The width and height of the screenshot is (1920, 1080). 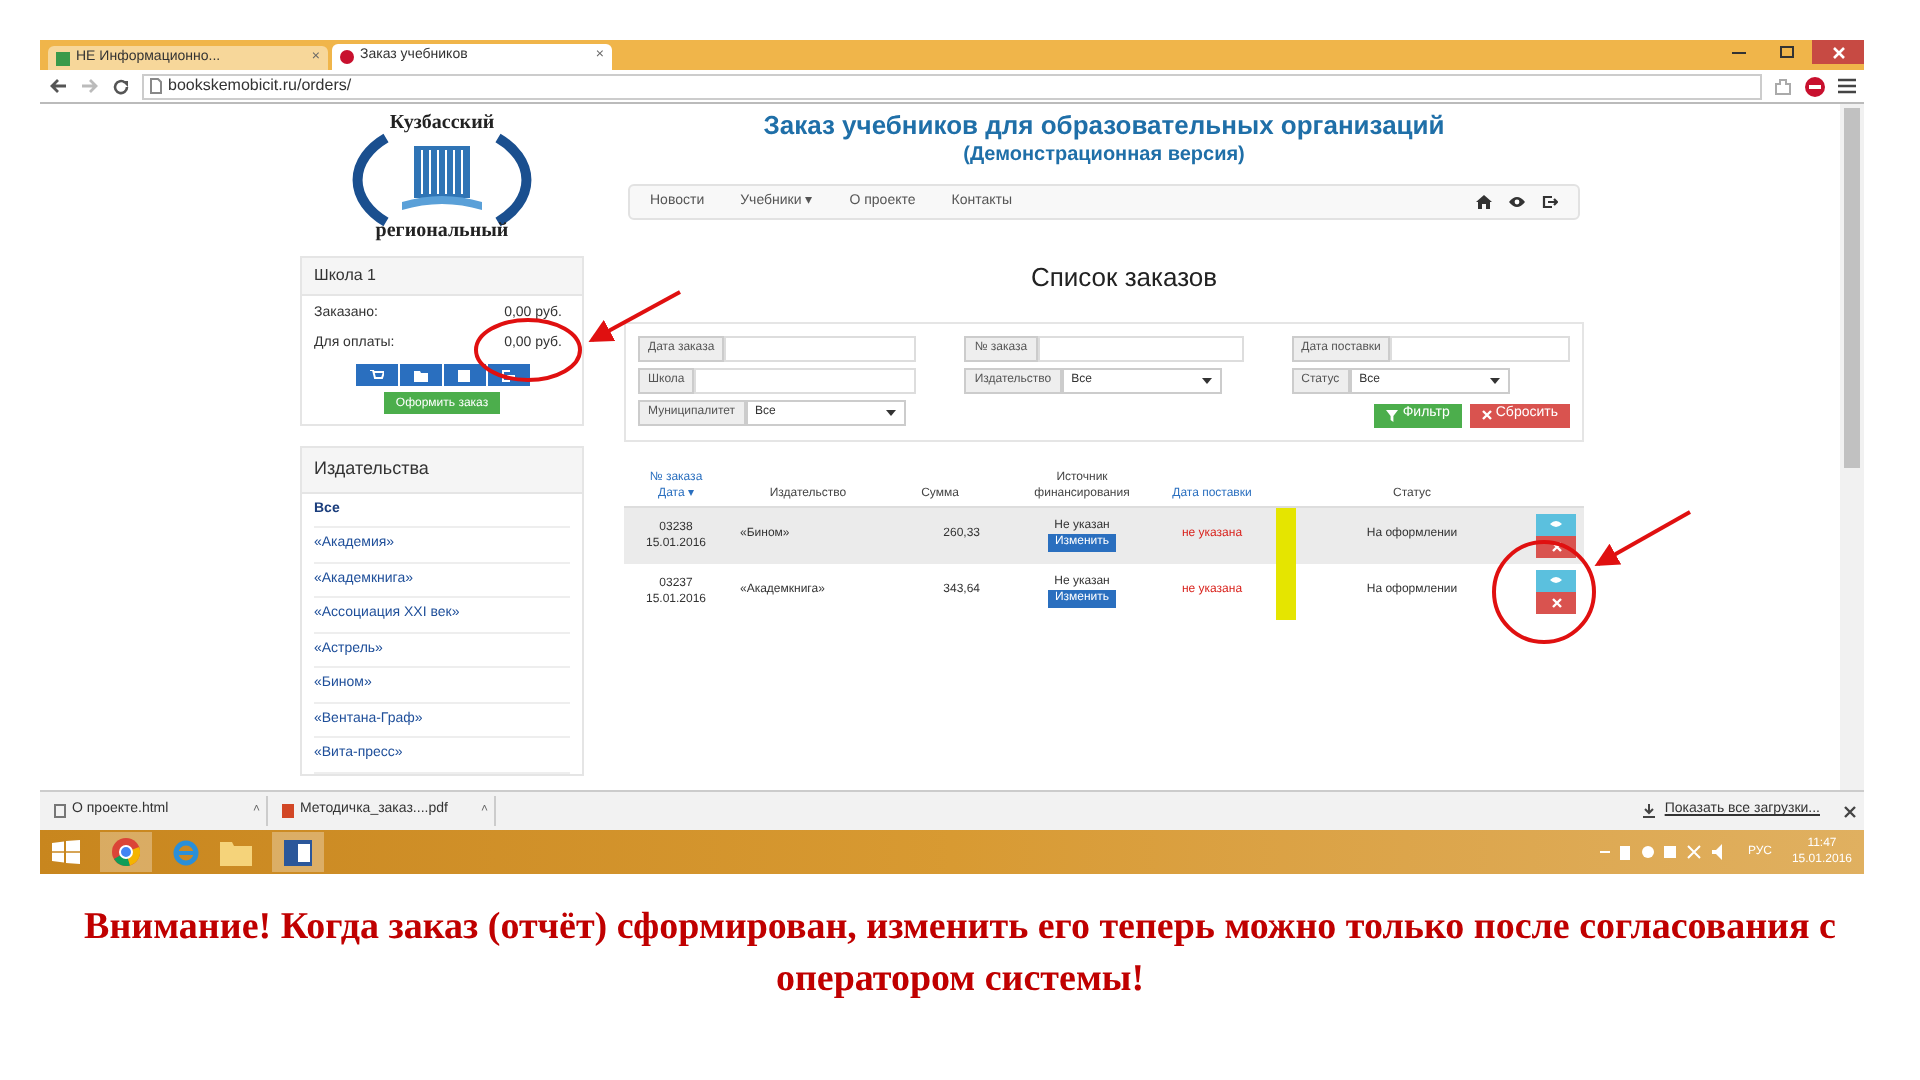 I want to click on chrome-taskbar-button, so click(x=126, y=852).